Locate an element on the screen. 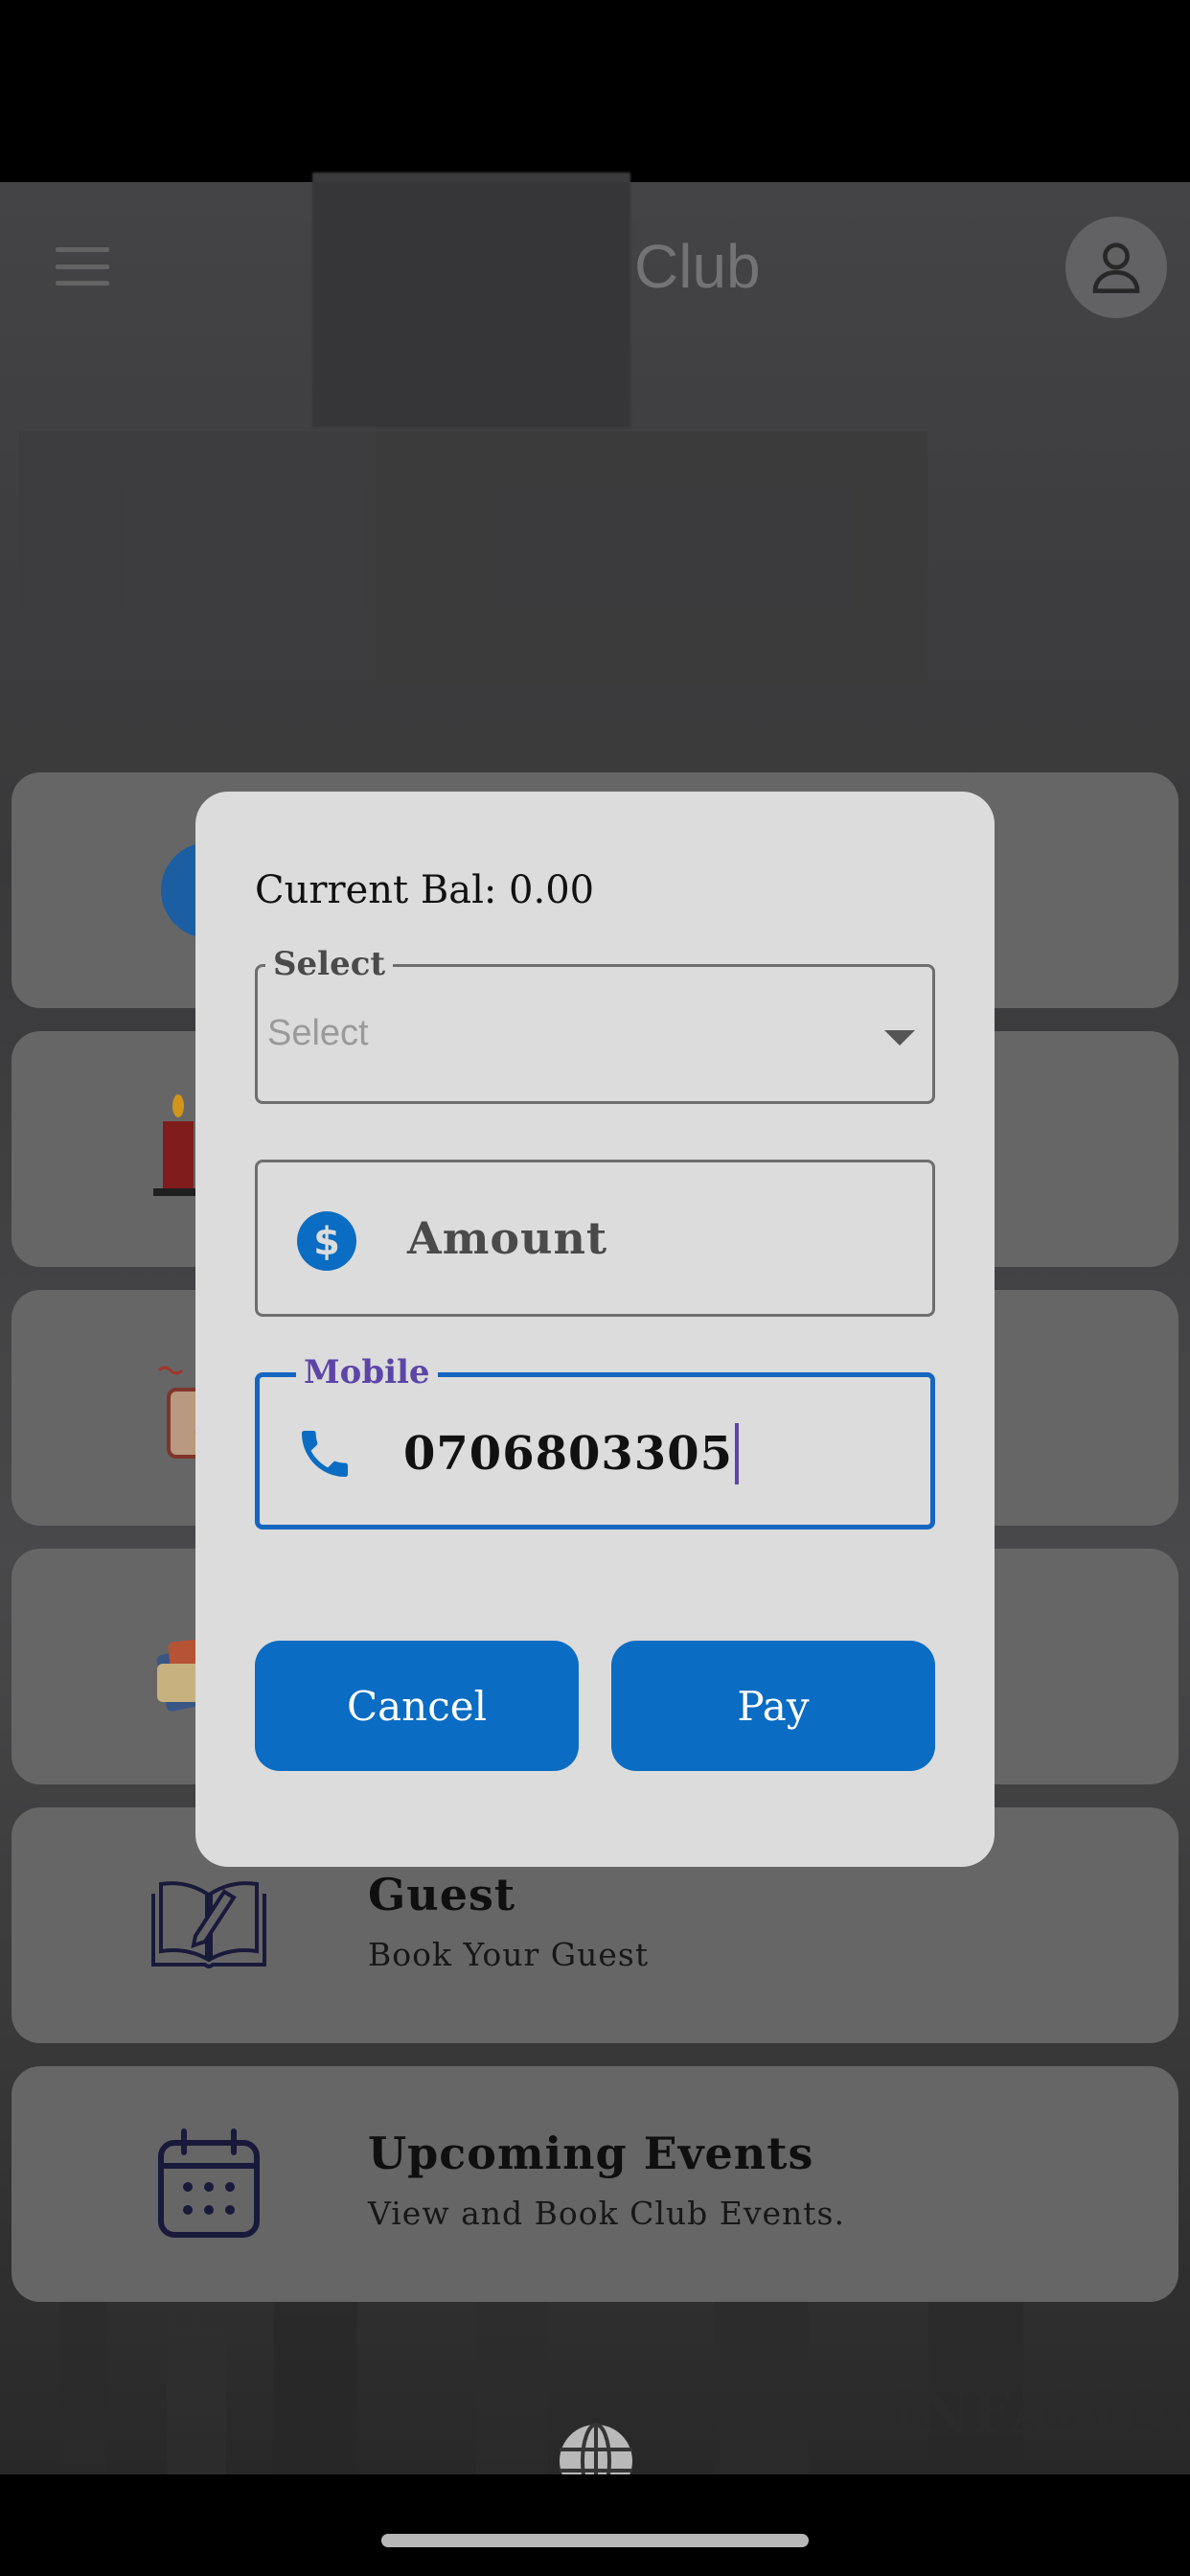 The height and width of the screenshot is (2576, 1190). mobile-value-text: 0706803305 is located at coordinates (568, 1454).